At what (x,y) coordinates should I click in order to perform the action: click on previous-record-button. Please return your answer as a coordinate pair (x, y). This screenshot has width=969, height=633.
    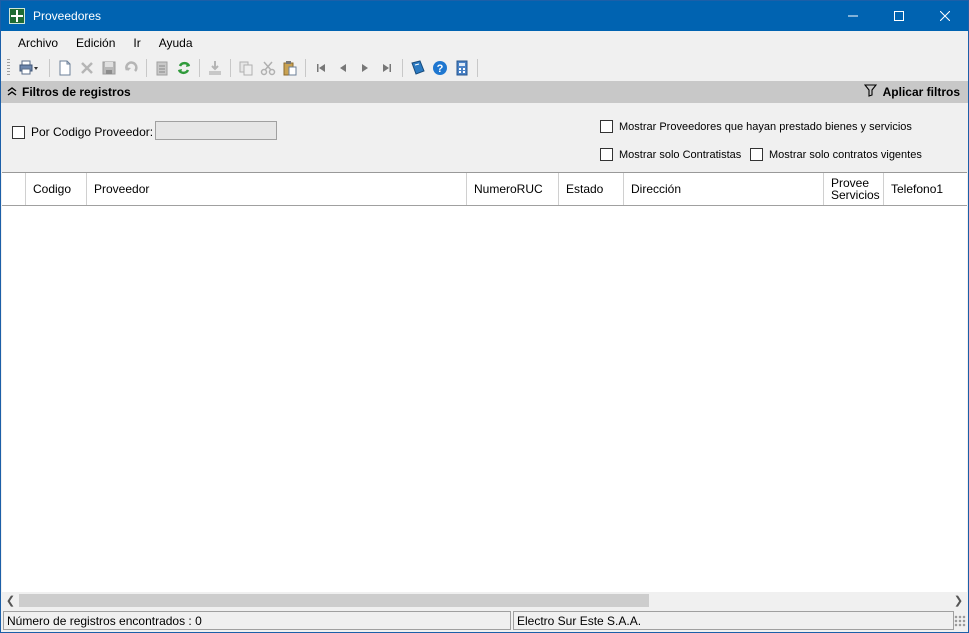
    Looking at the image, I should click on (343, 68).